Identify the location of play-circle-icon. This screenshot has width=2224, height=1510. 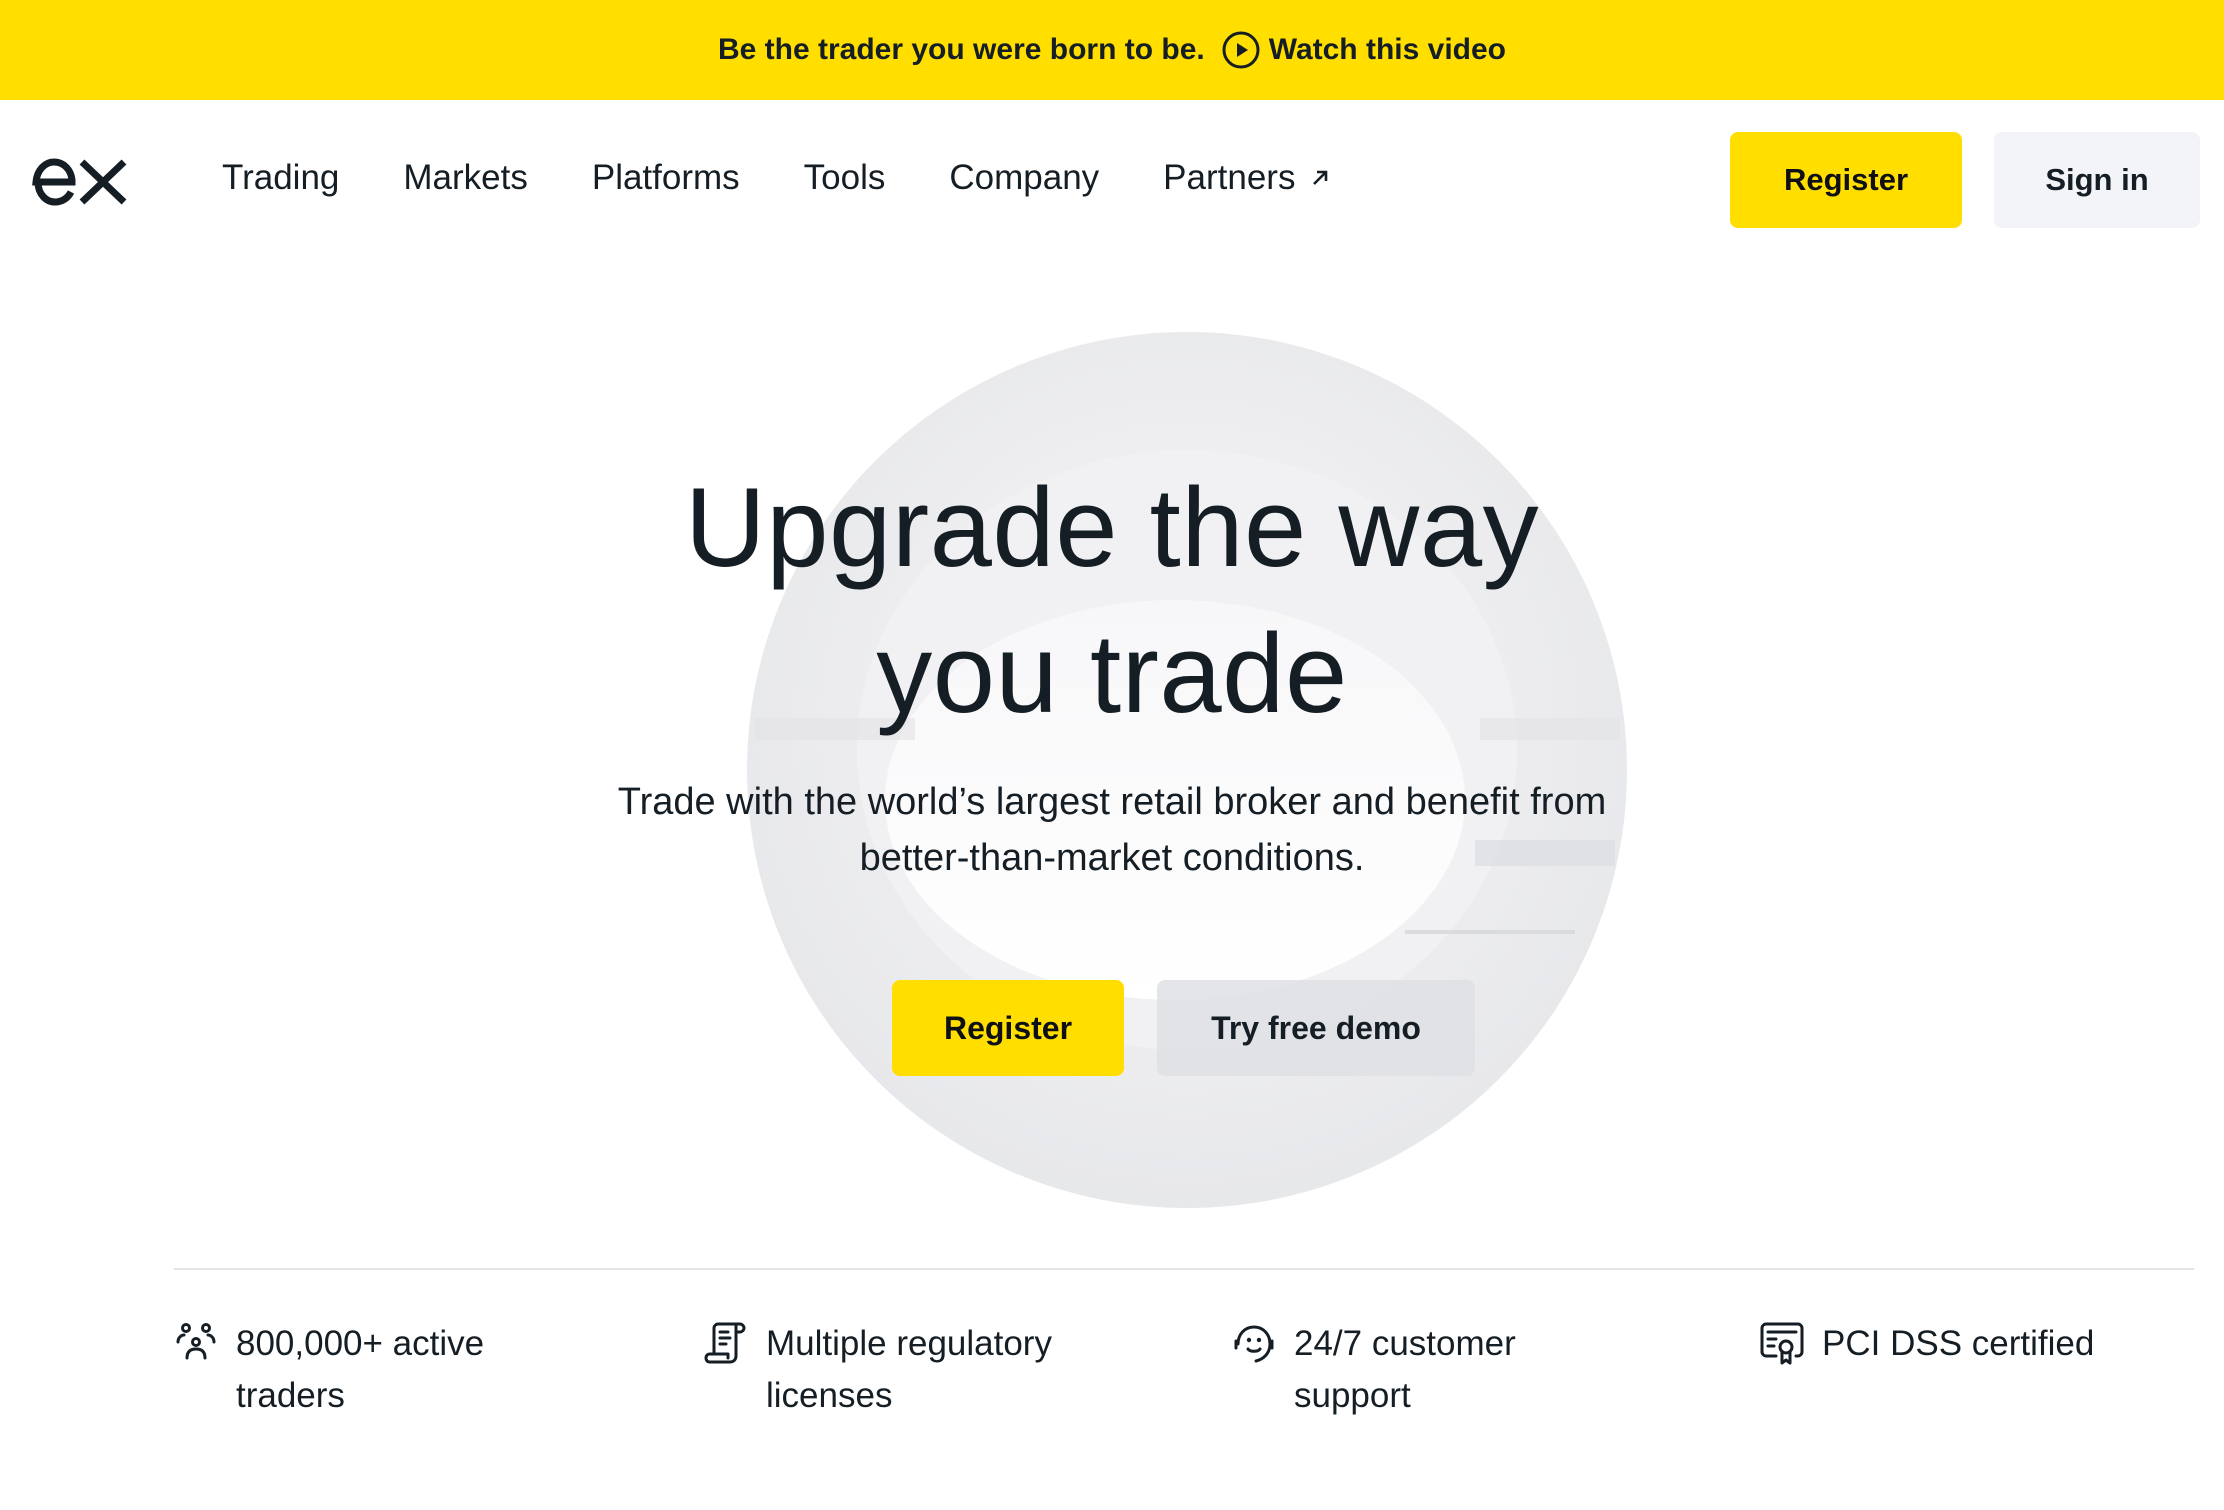
(1241, 50).